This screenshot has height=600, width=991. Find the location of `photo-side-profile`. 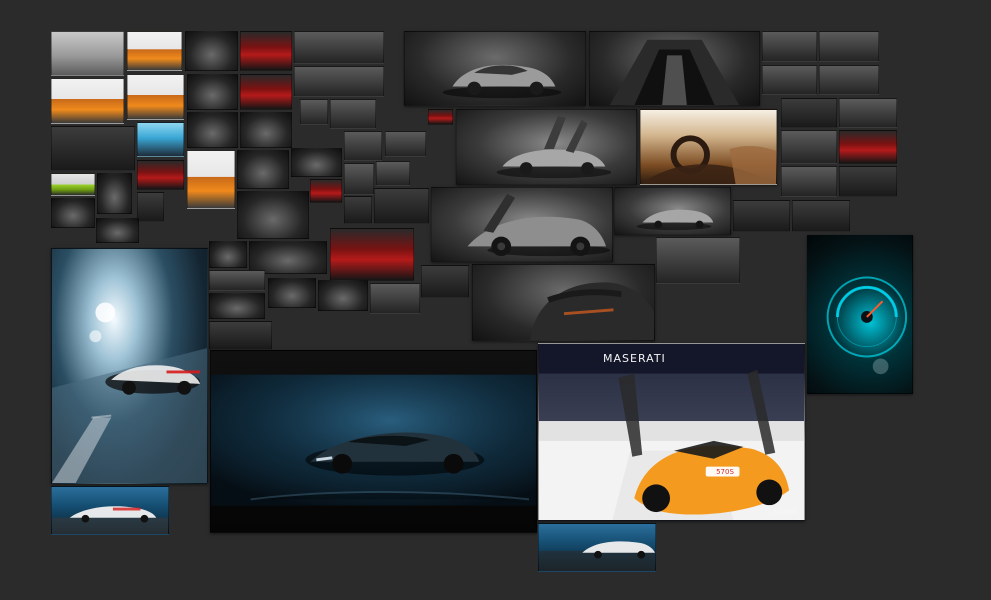

photo-side-profile is located at coordinates (522, 224).